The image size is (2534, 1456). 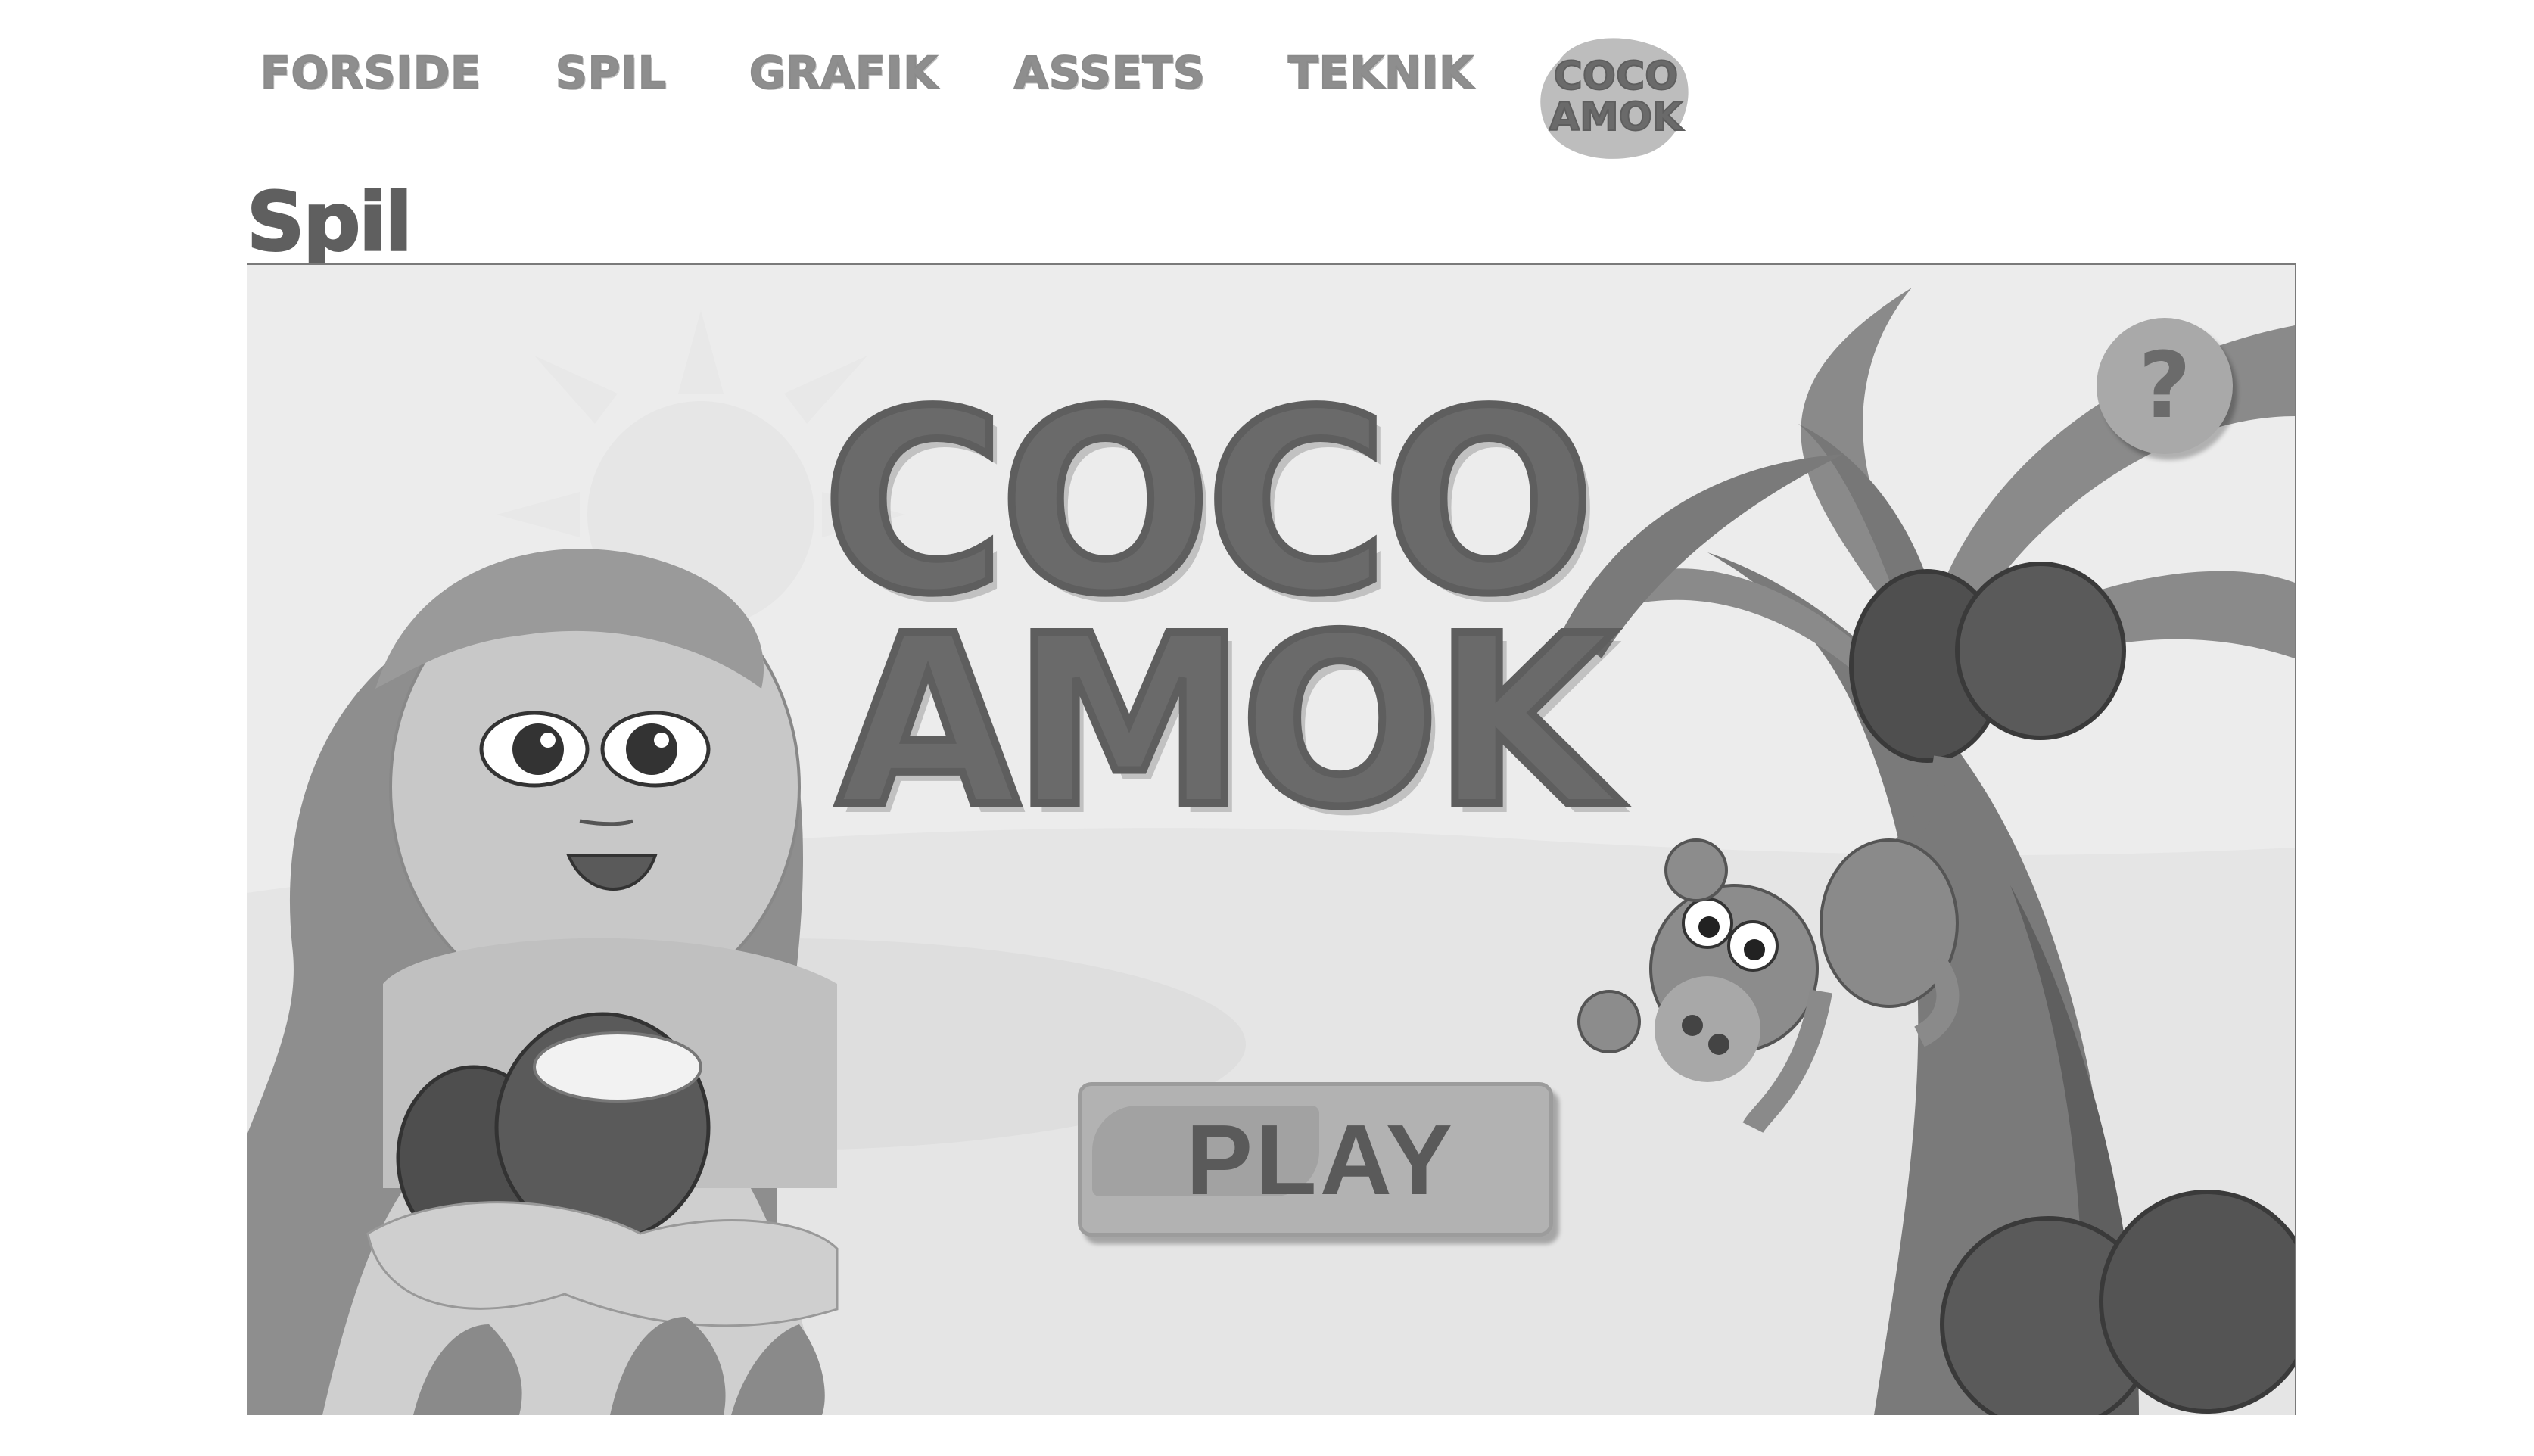 What do you see at coordinates (1616, 117) in the screenshot?
I see `logo-line2: AMOK` at bounding box center [1616, 117].